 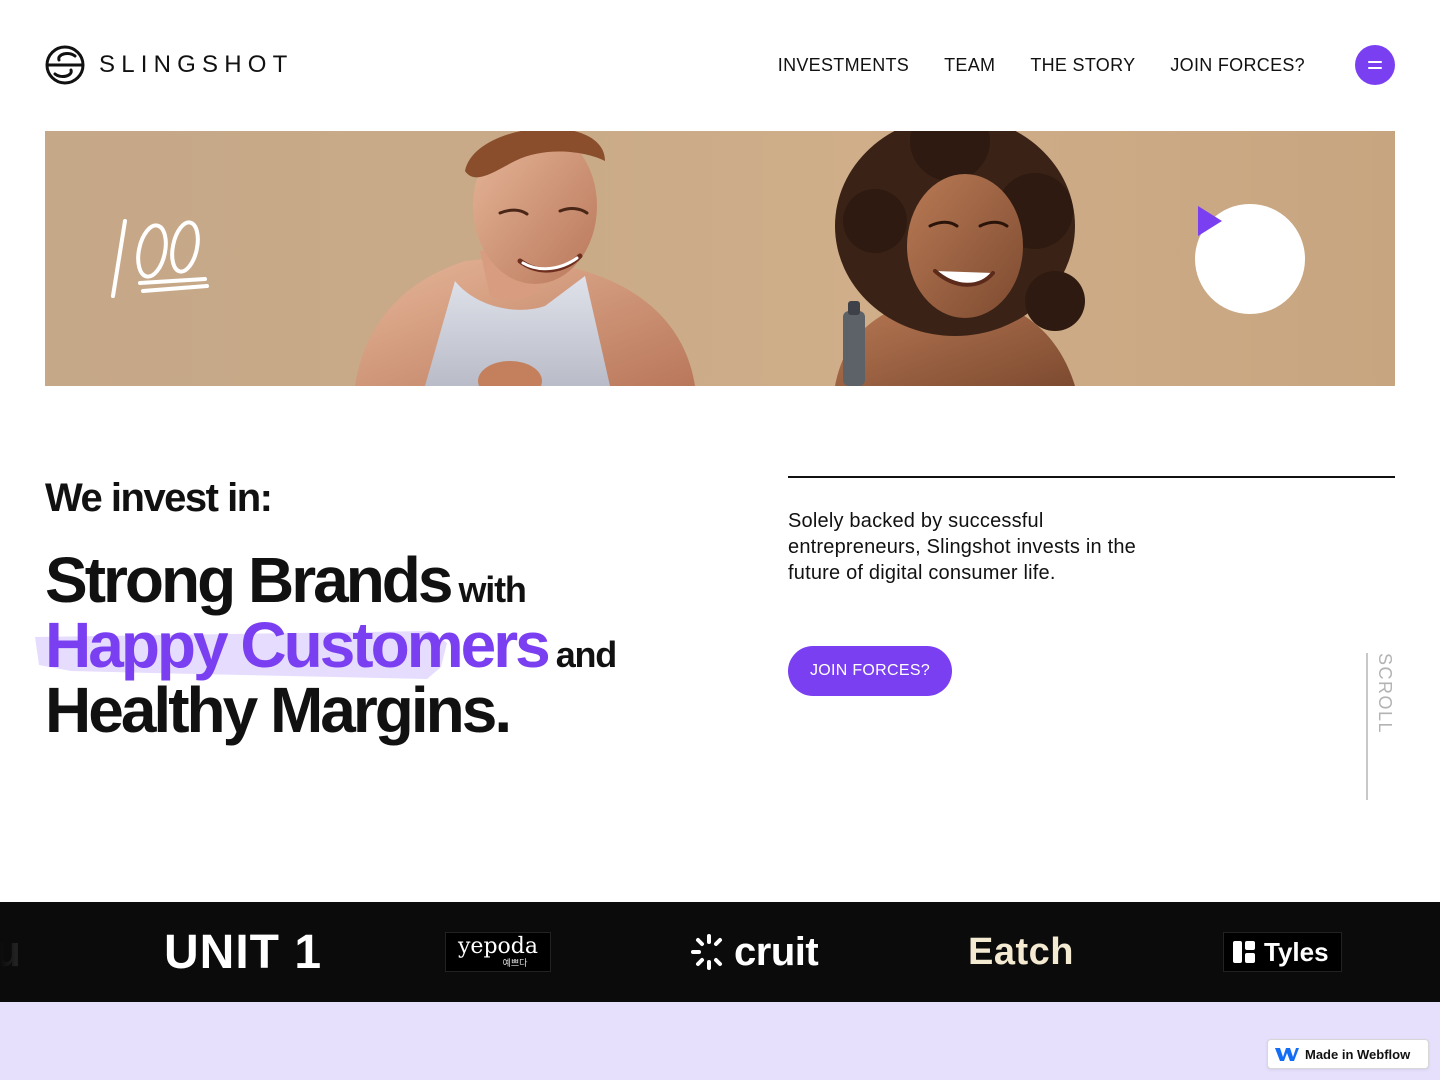 What do you see at coordinates (776, 951) in the screenshot?
I see `brand-cruit-text: cruit` at bounding box center [776, 951].